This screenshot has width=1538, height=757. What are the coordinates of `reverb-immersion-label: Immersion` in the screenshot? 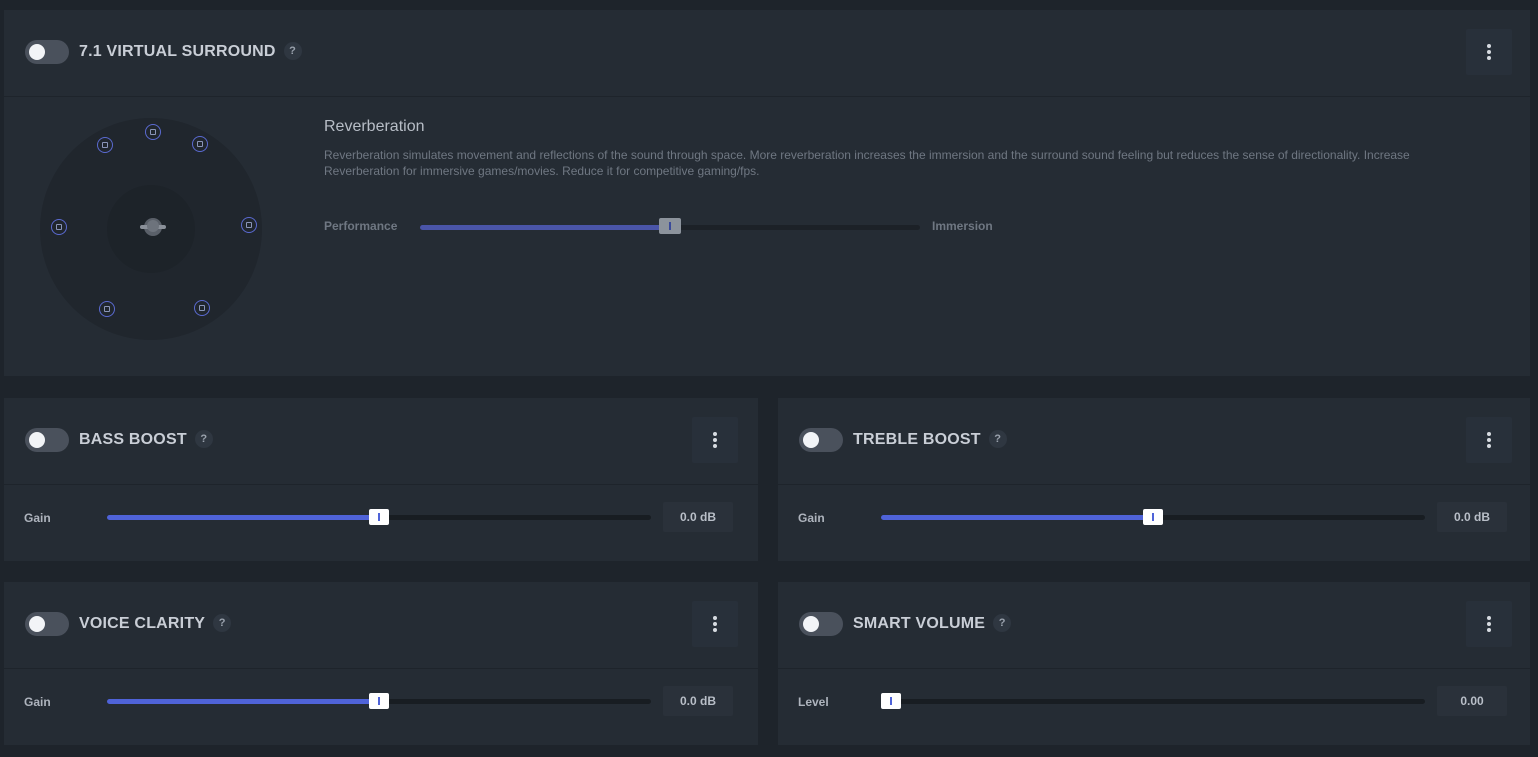 It's located at (962, 226).